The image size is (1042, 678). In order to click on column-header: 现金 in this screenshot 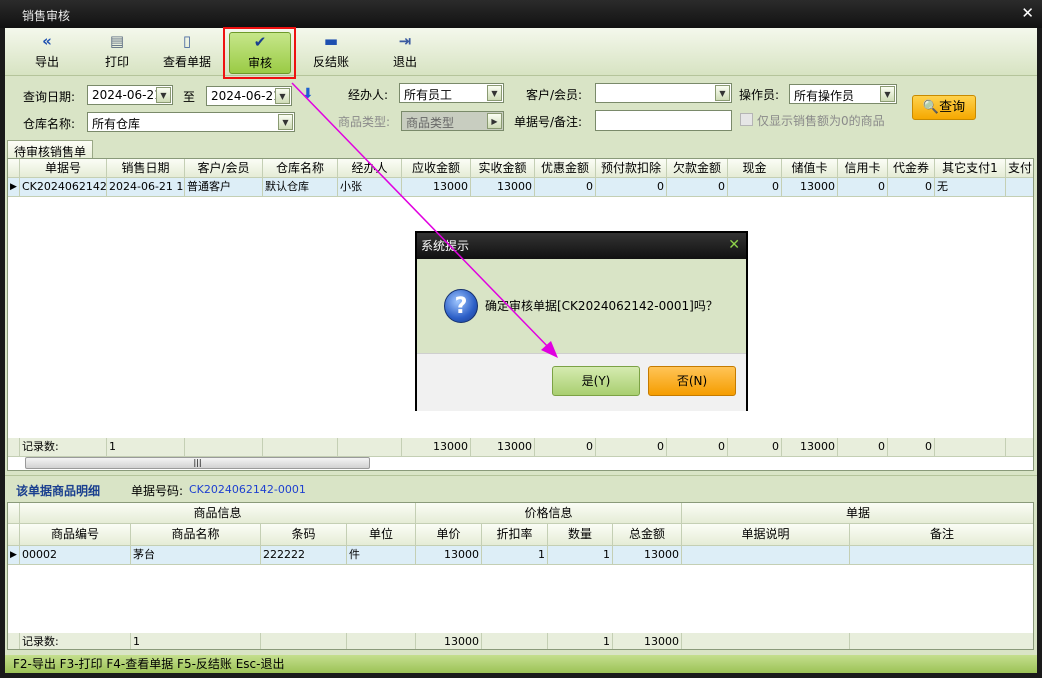, I will do `click(755, 168)`.